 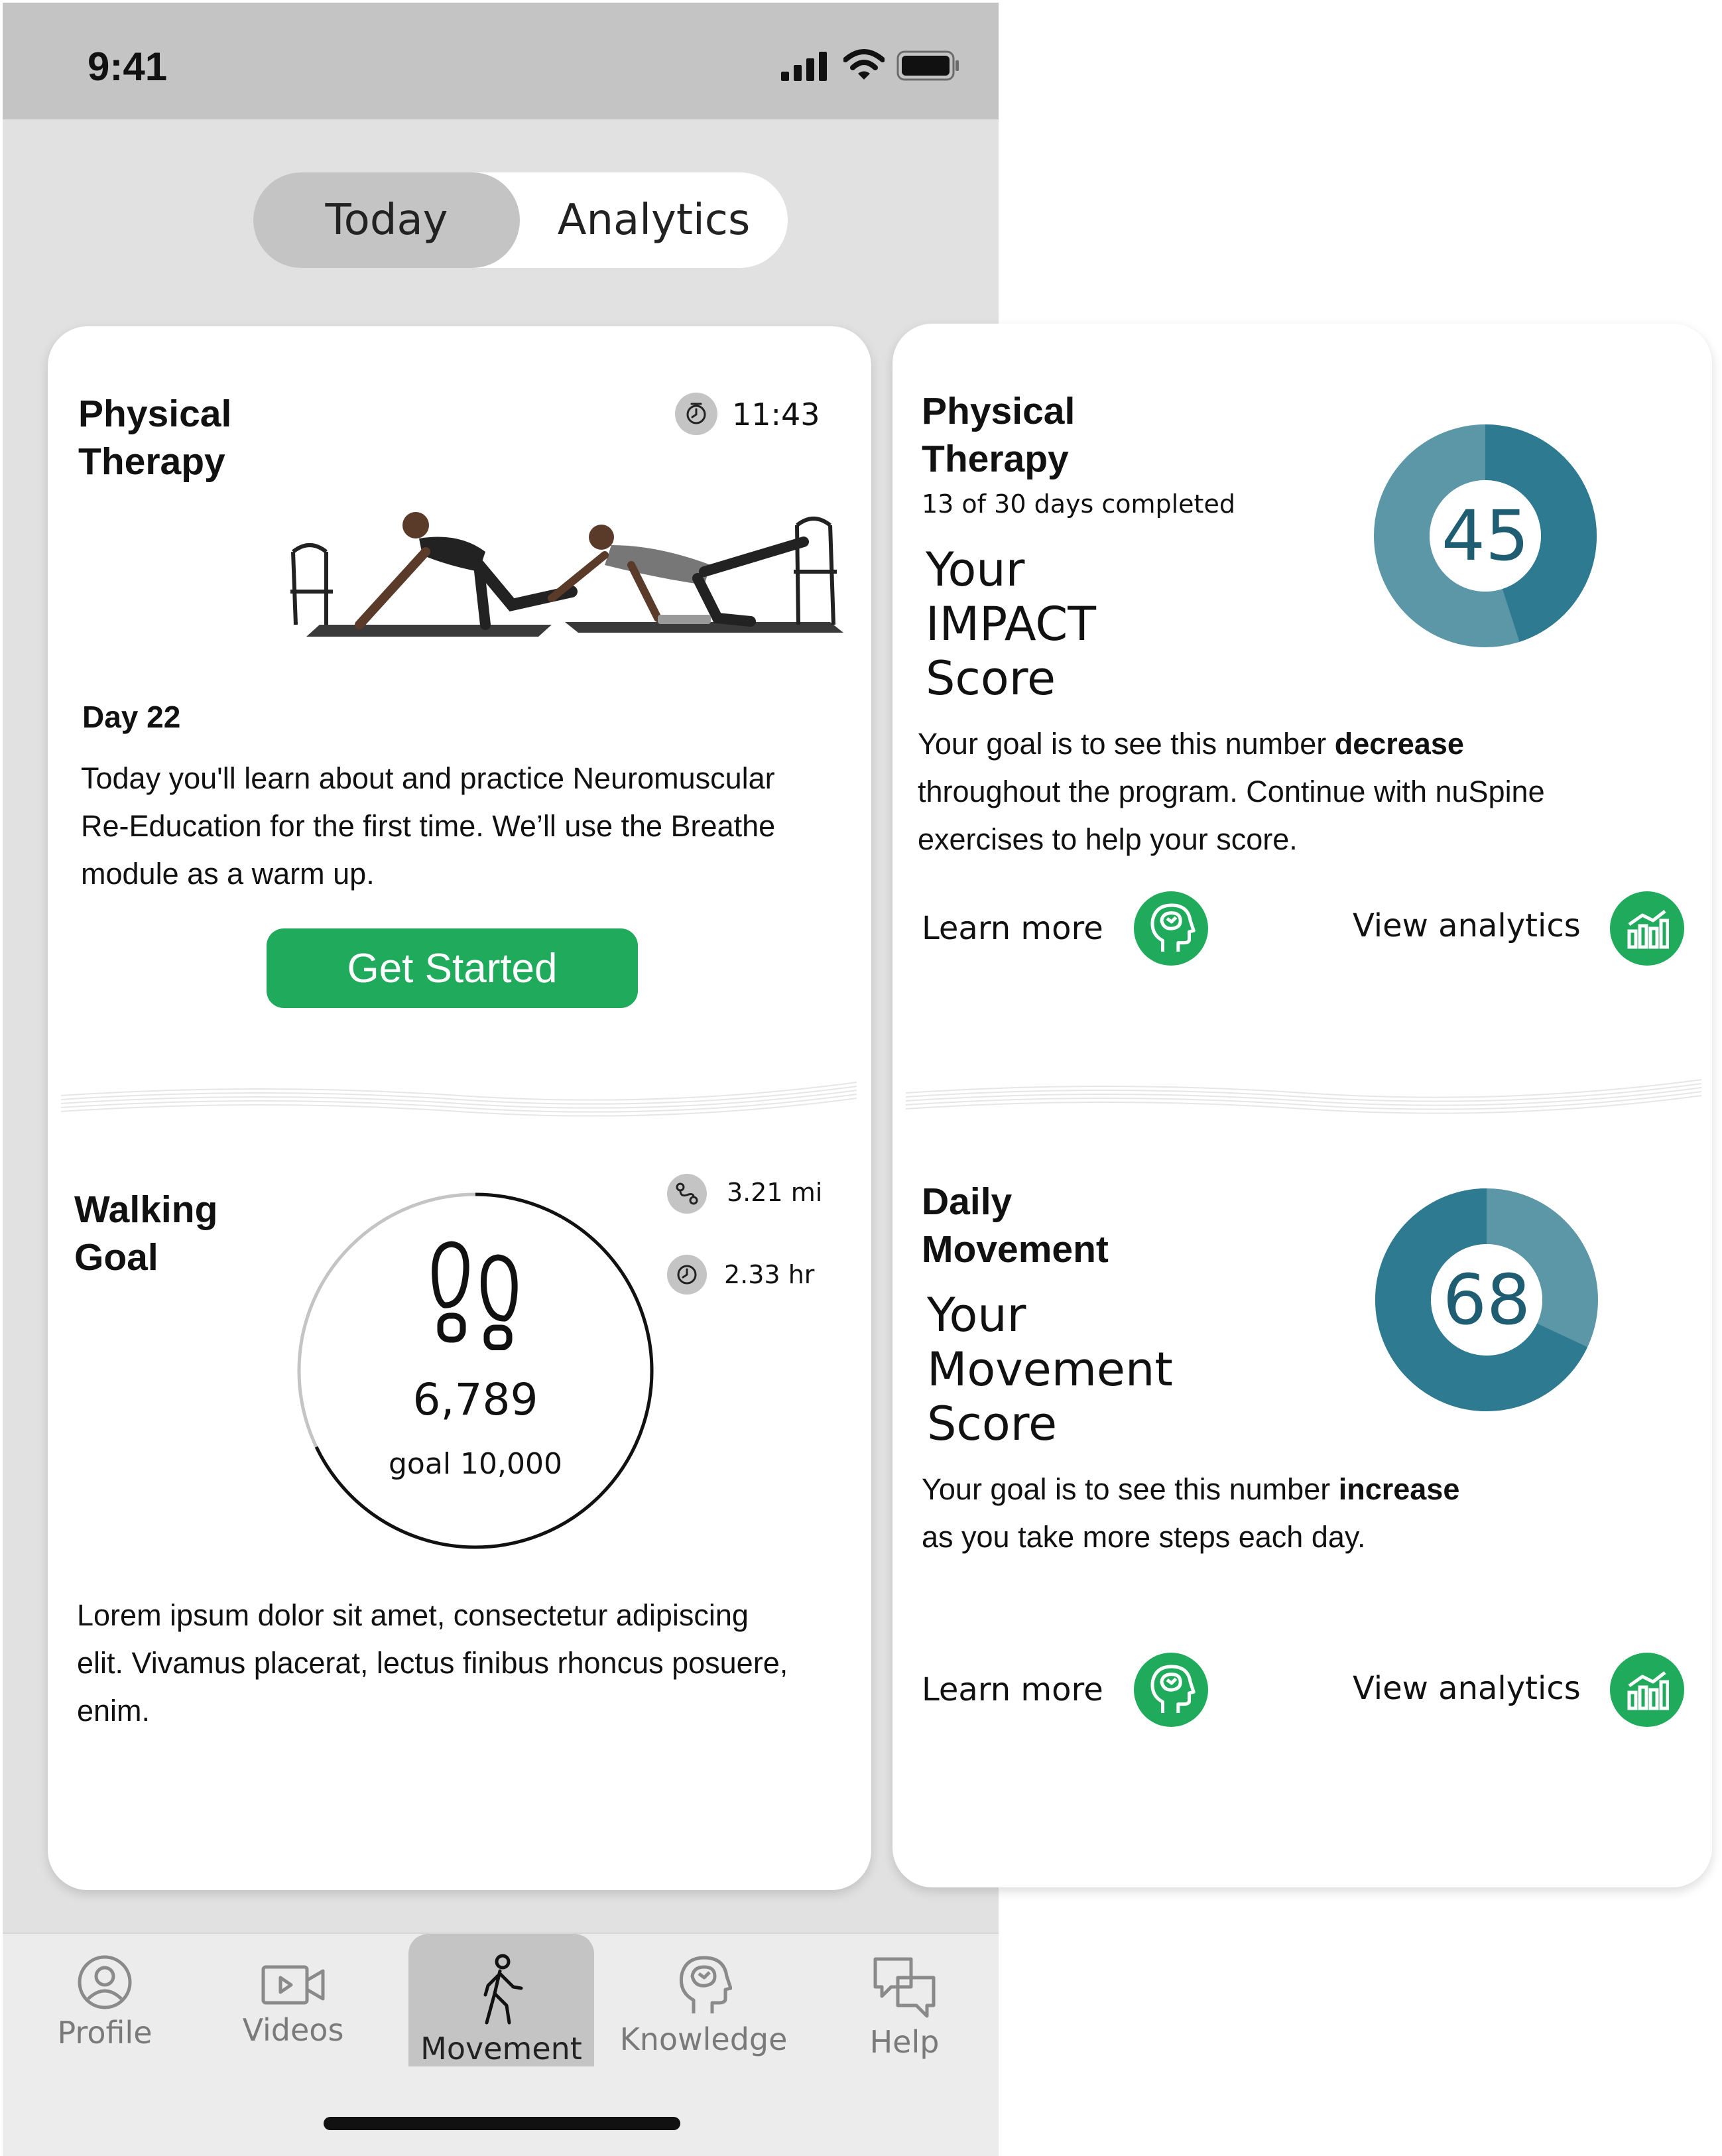 I want to click on exercise-illustration, so click(x=566, y=574).